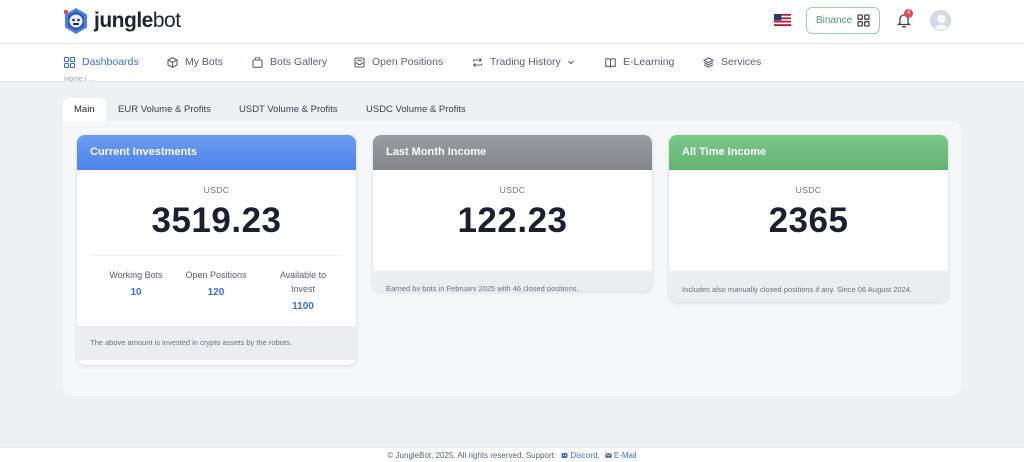  What do you see at coordinates (512, 152) in the screenshot?
I see `card-title: Last Month Income` at bounding box center [512, 152].